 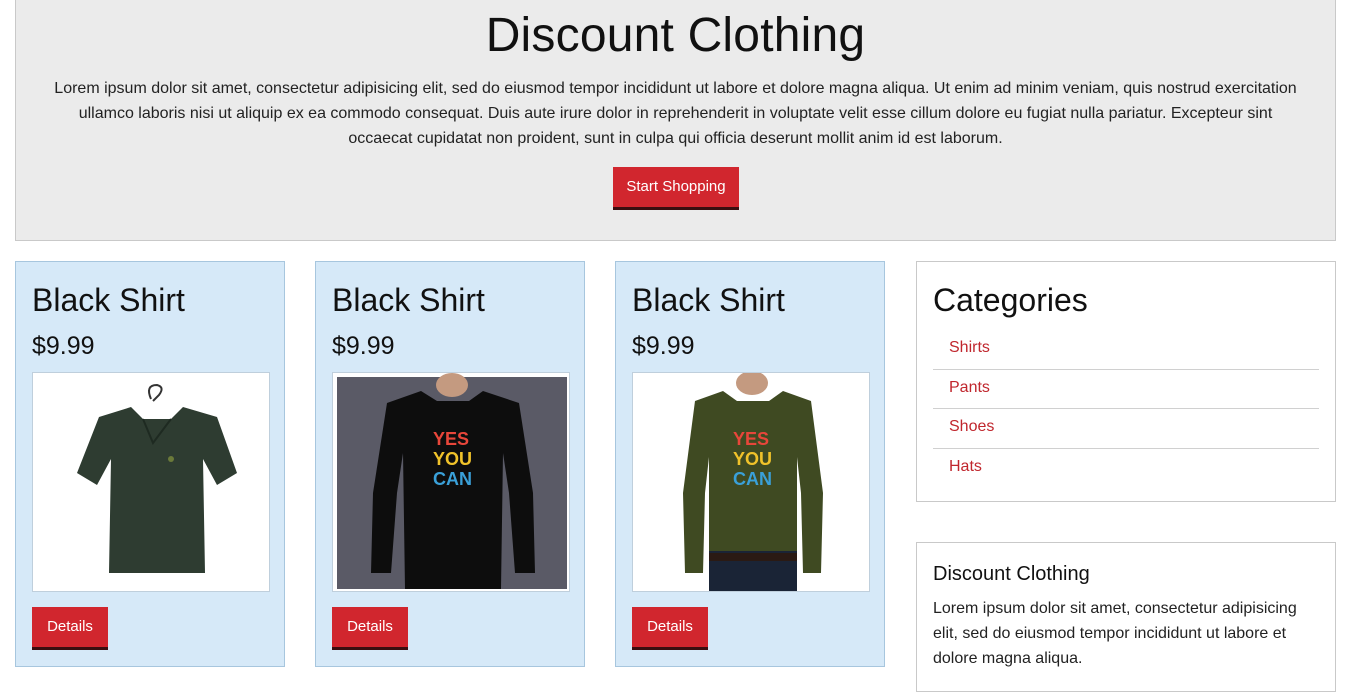 I want to click on product-card: Black Shirt $9.99 Details, so click(x=150, y=464).